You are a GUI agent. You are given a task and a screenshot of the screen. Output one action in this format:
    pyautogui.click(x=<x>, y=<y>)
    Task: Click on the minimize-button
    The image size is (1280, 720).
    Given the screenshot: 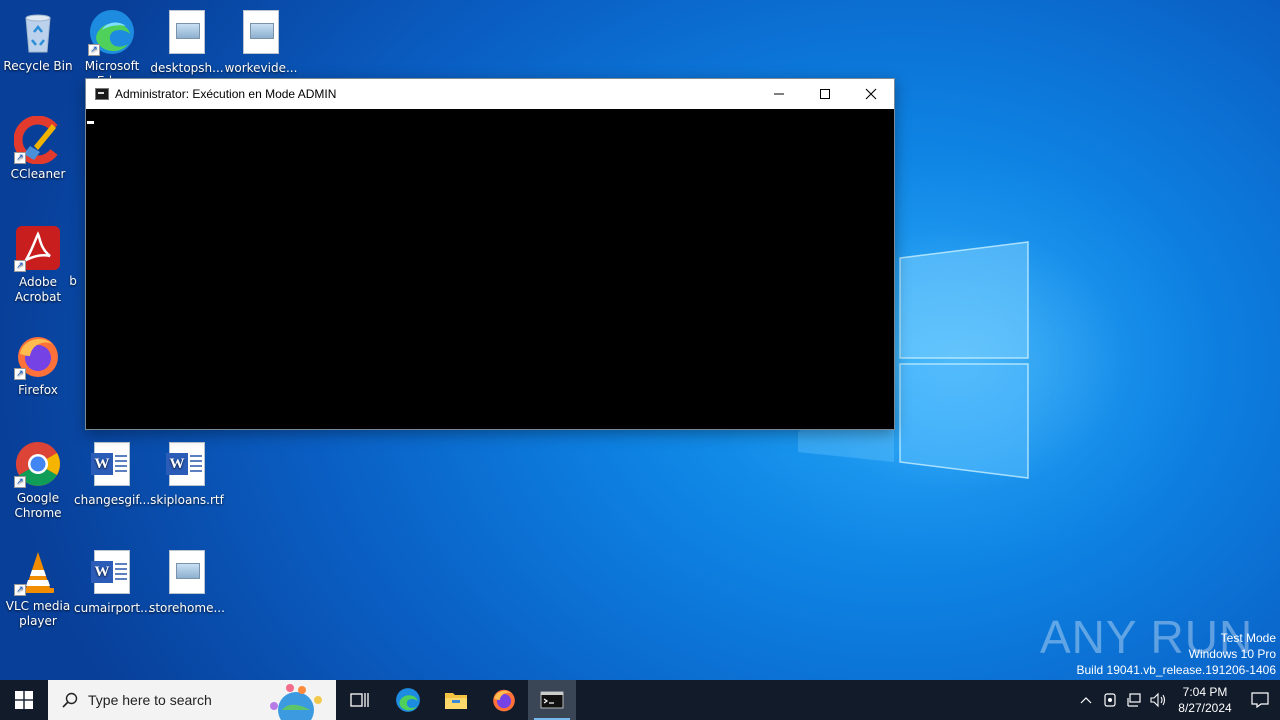 What is the action you would take?
    pyautogui.click(x=779, y=94)
    